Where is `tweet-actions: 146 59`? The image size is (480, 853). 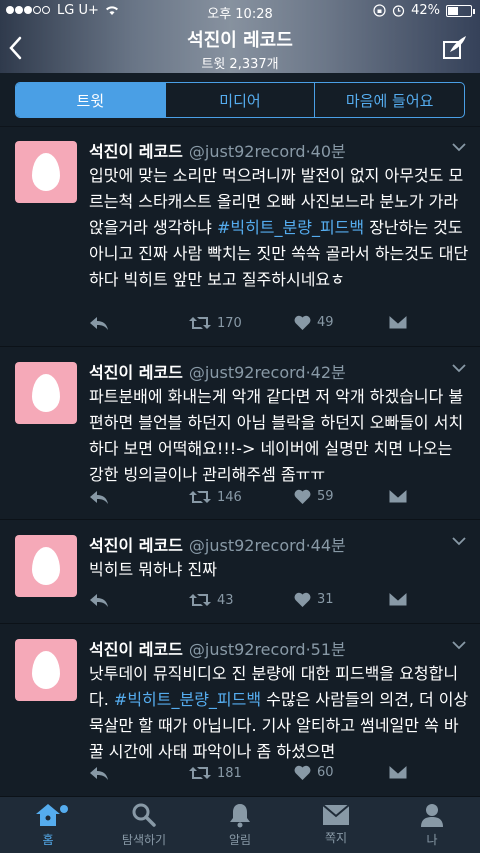 tweet-actions: 146 59 is located at coordinates (279, 499).